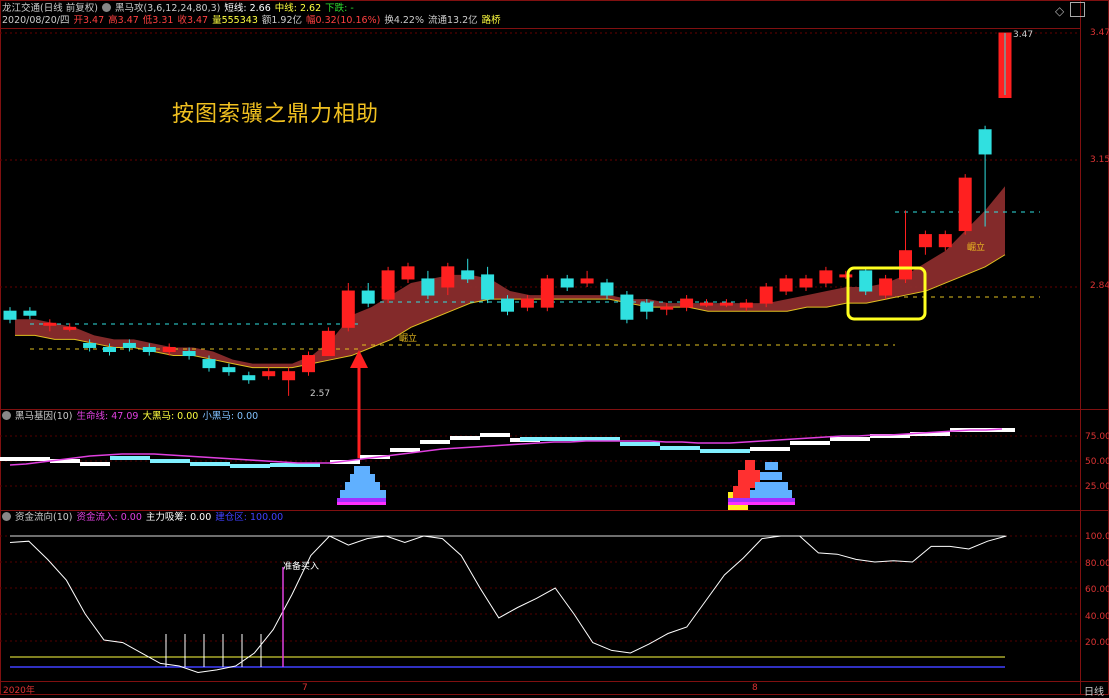  What do you see at coordinates (339, 8) in the screenshot?
I see `trend-value: 下跌: -` at bounding box center [339, 8].